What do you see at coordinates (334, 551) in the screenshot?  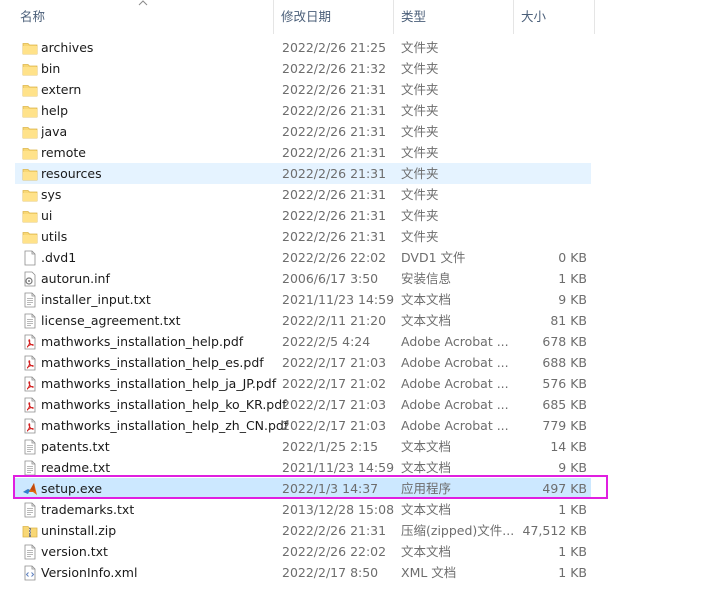 I see `file-date: 2022/2/26 22:02` at bounding box center [334, 551].